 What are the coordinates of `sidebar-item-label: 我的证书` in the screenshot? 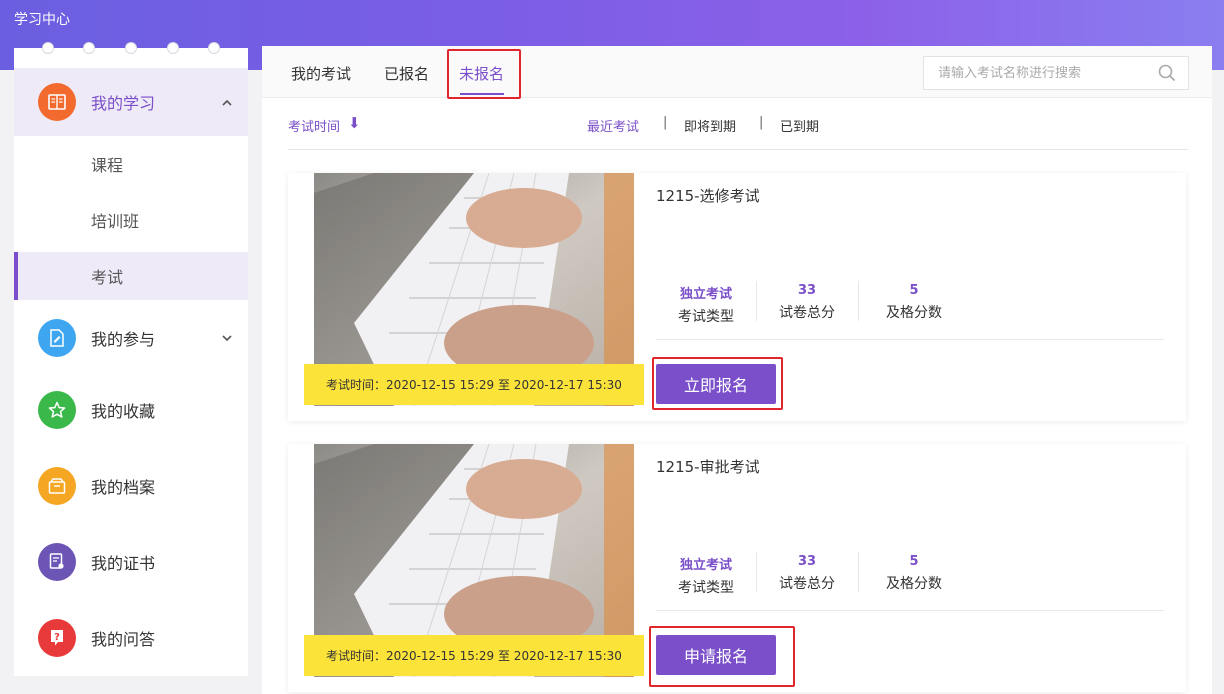 It's located at (123, 563).